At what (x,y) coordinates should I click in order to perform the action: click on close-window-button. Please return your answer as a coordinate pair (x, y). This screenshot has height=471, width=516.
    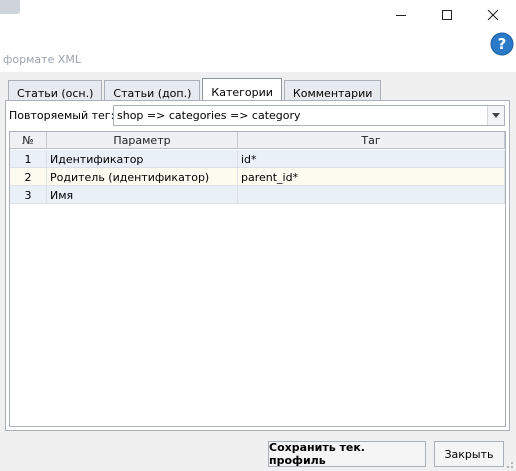
    Looking at the image, I should click on (493, 15).